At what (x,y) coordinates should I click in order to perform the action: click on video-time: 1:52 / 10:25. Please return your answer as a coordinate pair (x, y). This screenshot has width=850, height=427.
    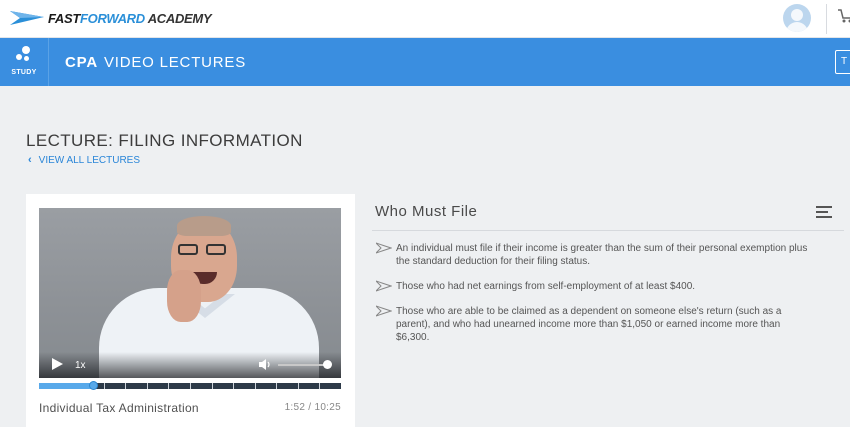
    Looking at the image, I should click on (312, 407).